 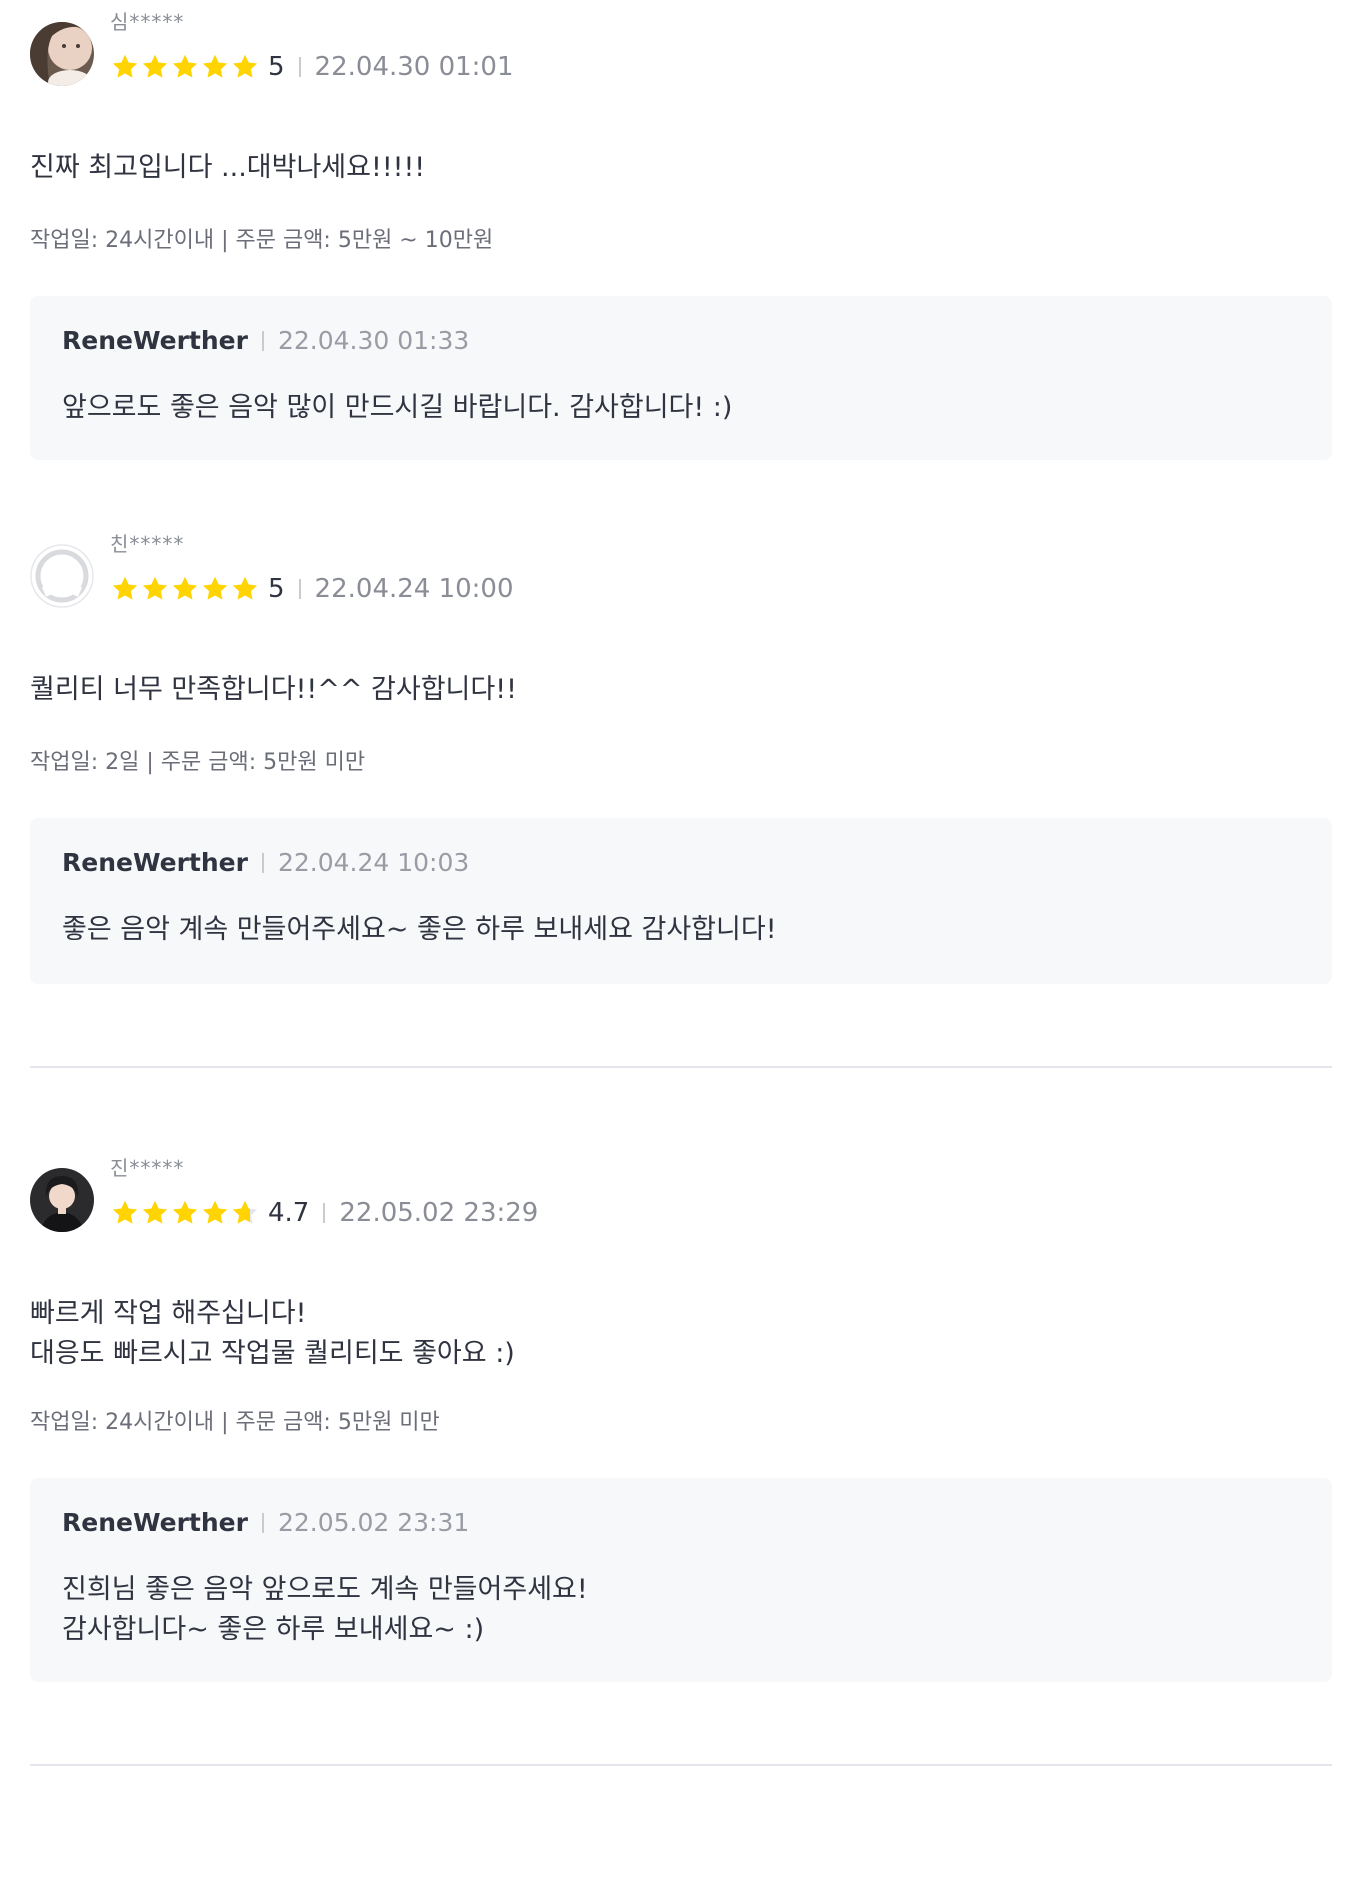 What do you see at coordinates (373, 1522) in the screenshot?
I see `reply-date: 22.05.02 23:31` at bounding box center [373, 1522].